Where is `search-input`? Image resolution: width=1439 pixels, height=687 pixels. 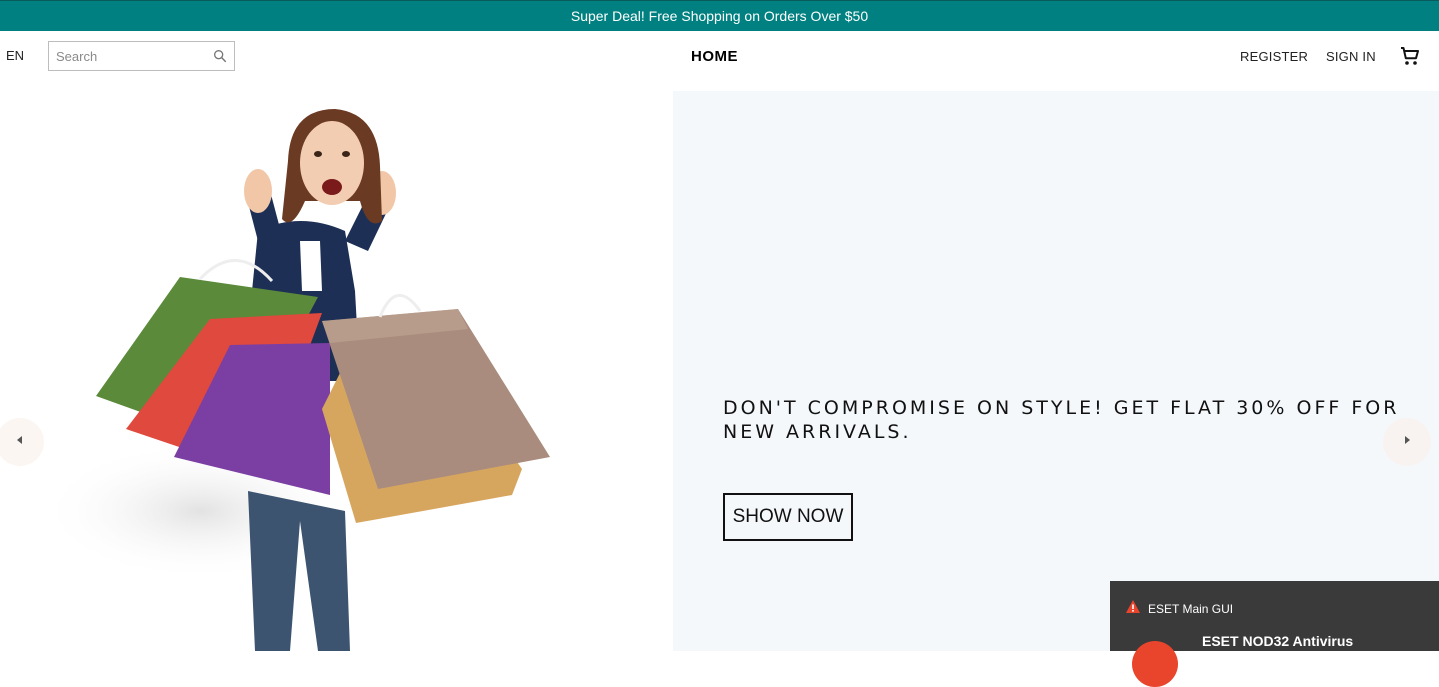
search-input is located at coordinates (124, 56).